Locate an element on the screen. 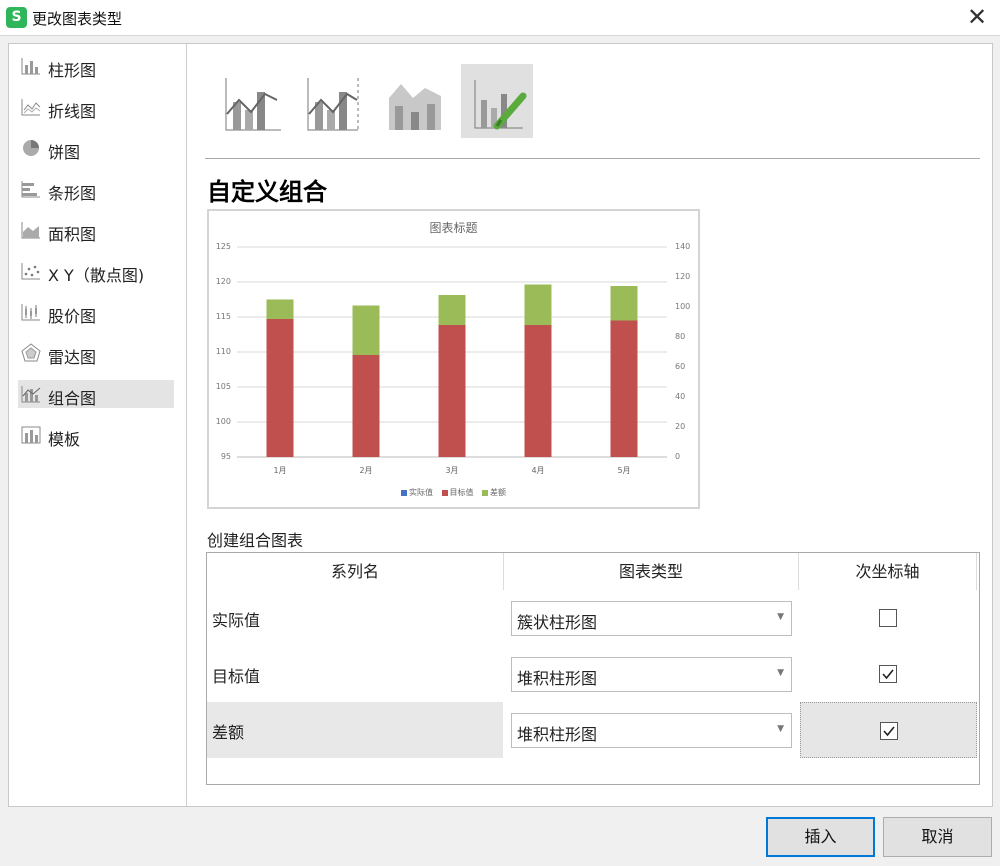 Image resolution: width=1000 pixels, height=866 pixels. section-title: 自定义组合 is located at coordinates (267, 192).